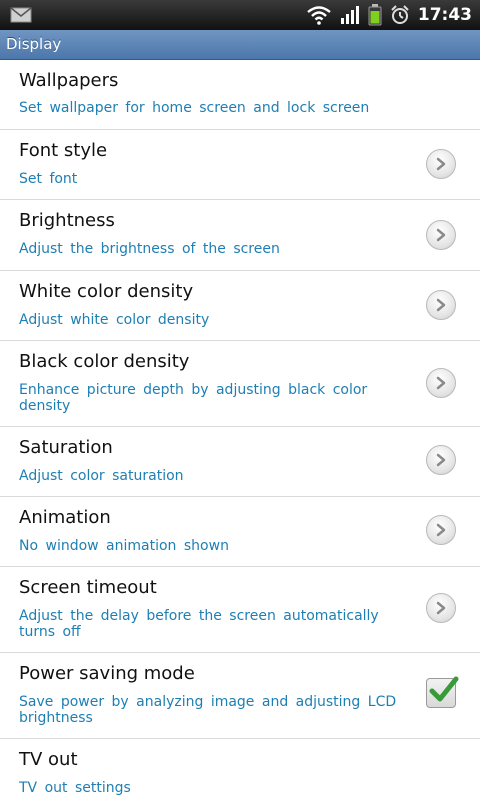 The height and width of the screenshot is (809, 480). I want to click on mail-icon, so click(21, 17).